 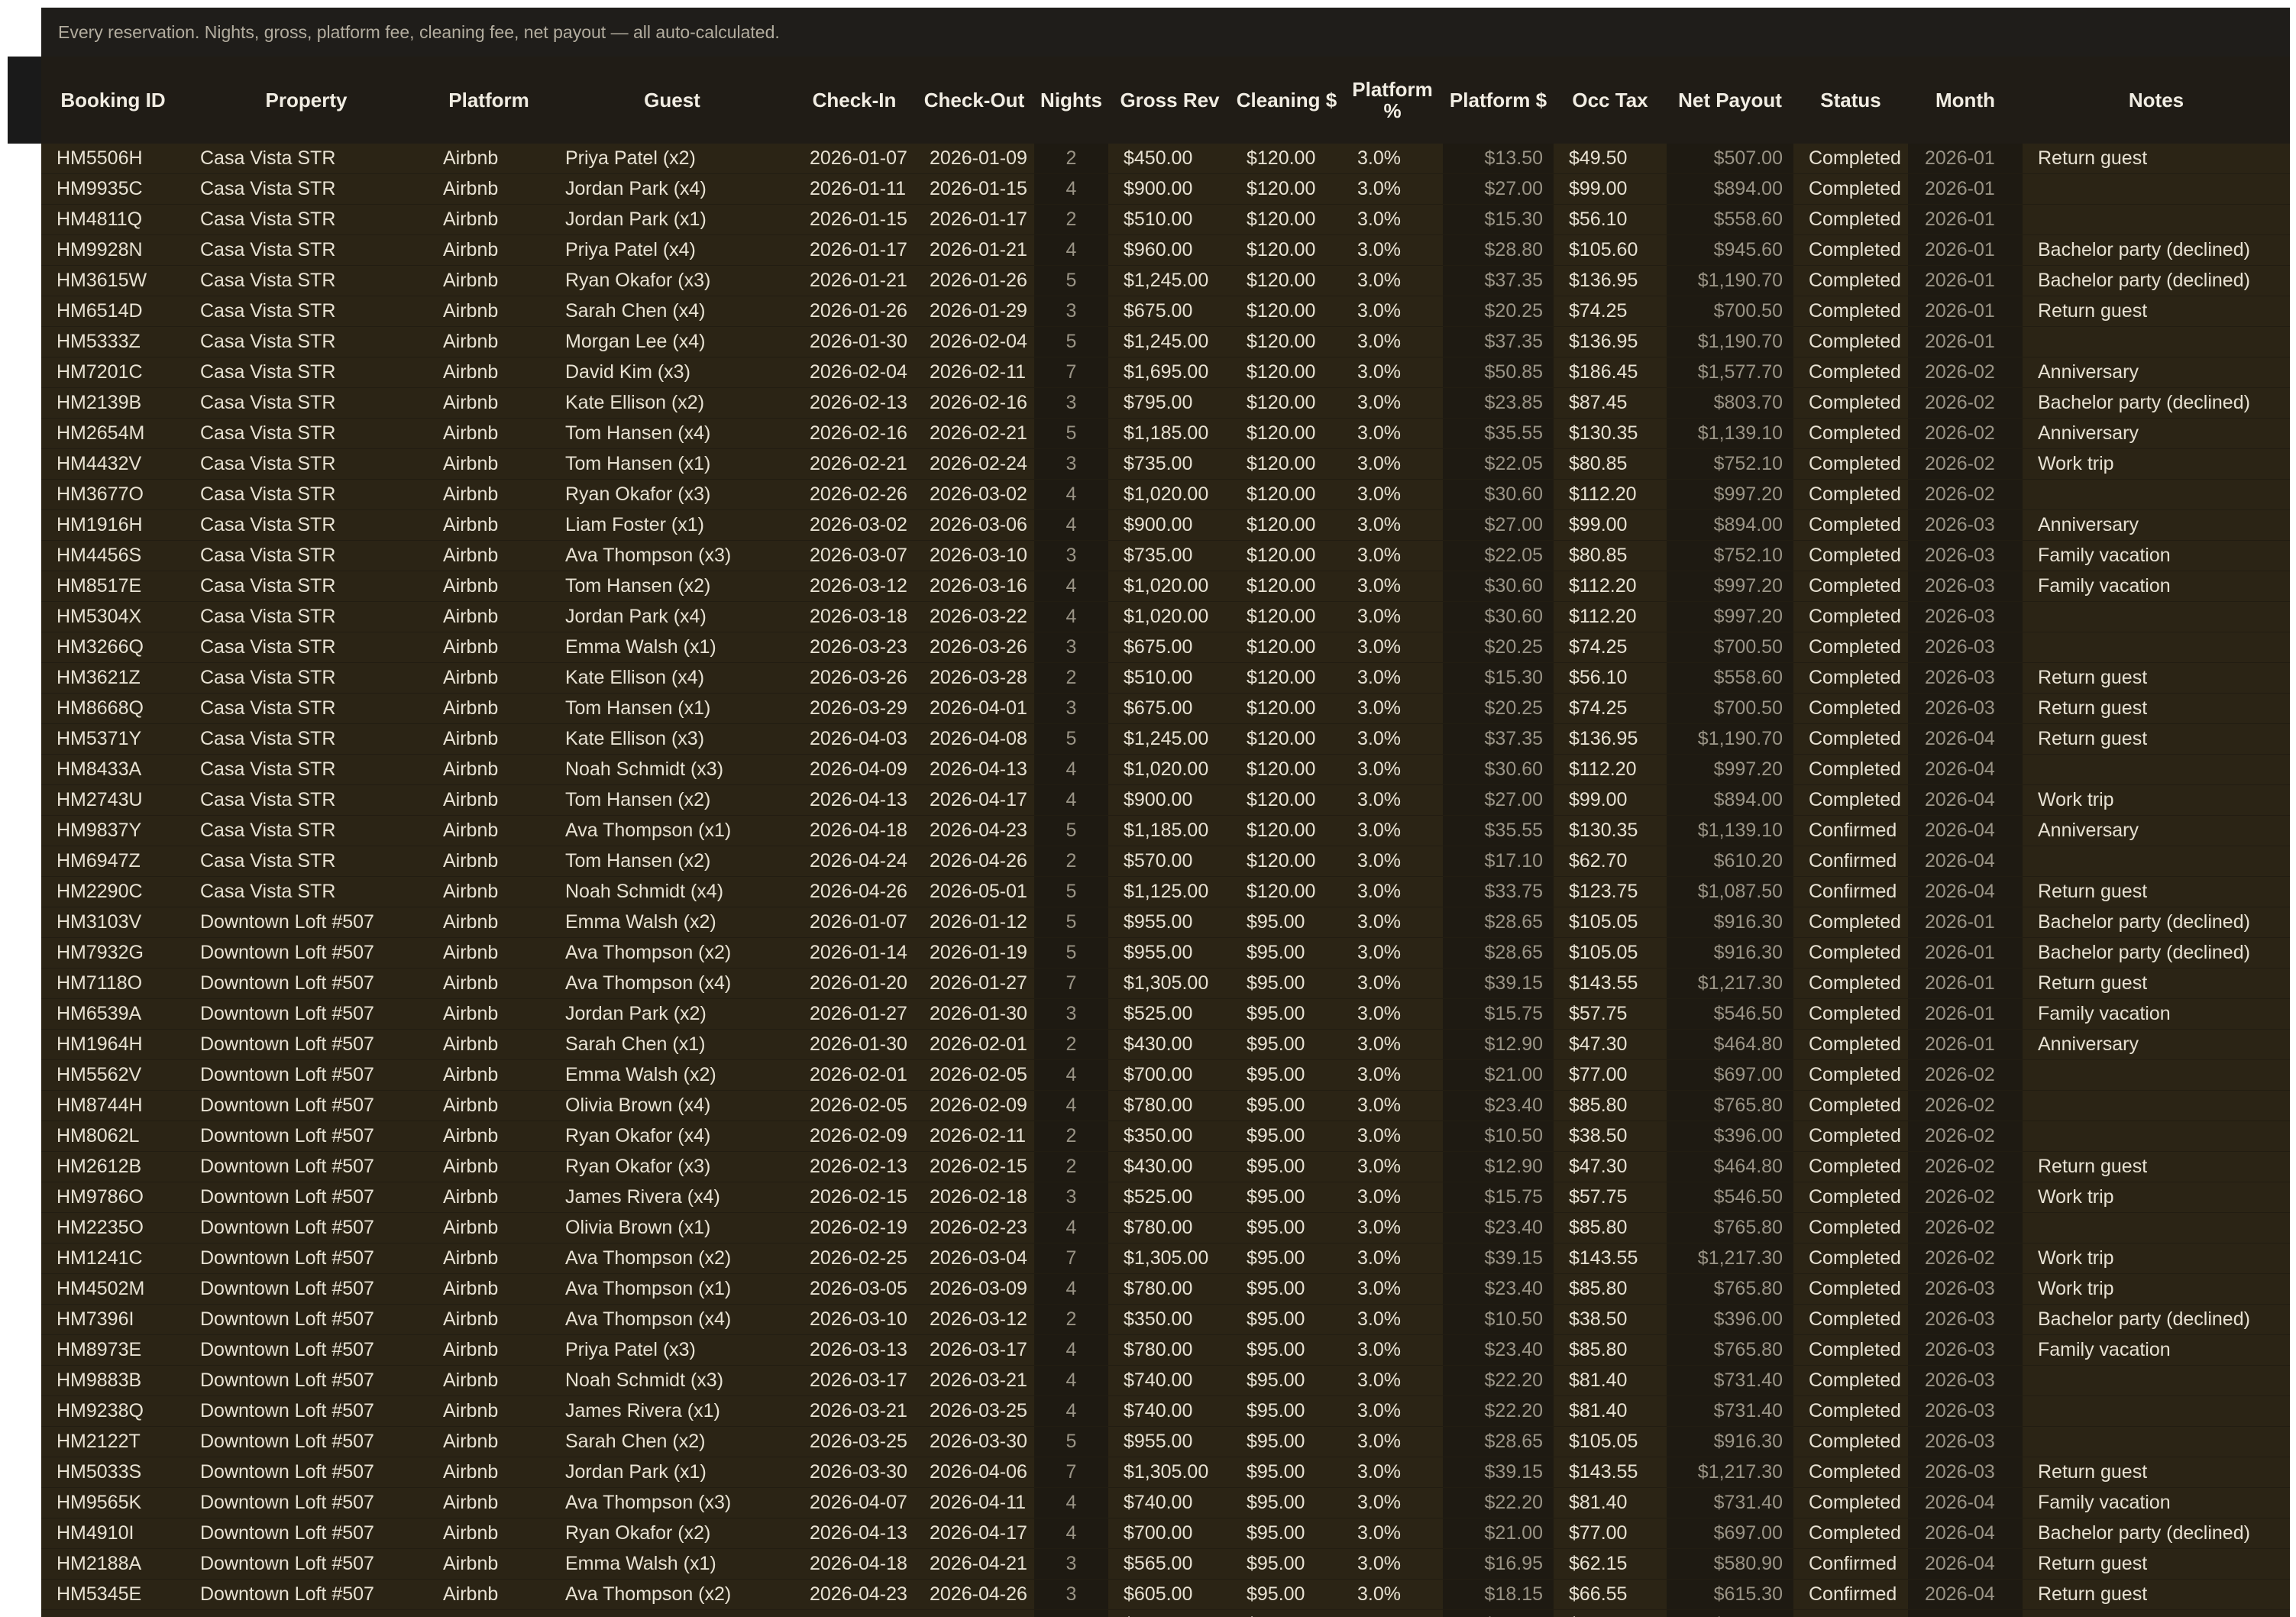 What do you see at coordinates (1498, 1075) in the screenshot?
I see `cell-platform-fee: $21.00` at bounding box center [1498, 1075].